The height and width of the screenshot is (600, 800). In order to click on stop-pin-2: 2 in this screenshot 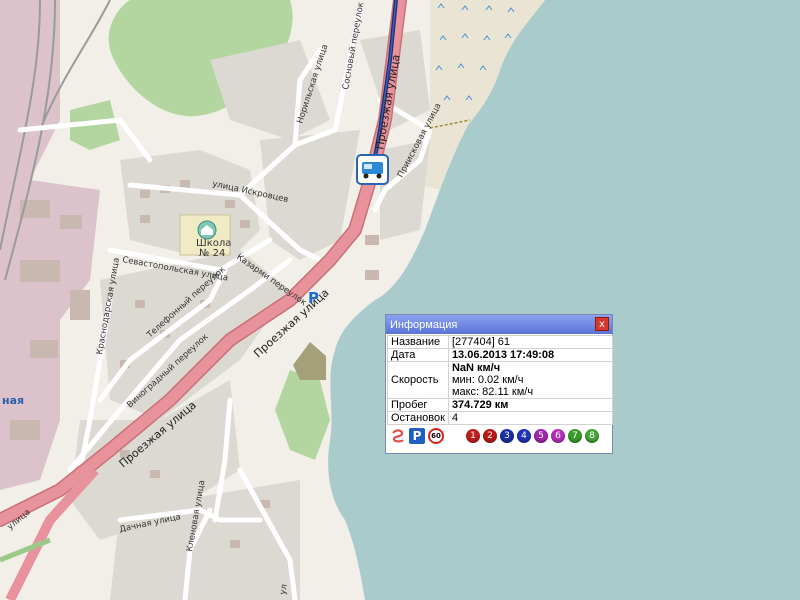, I will do `click(490, 436)`.